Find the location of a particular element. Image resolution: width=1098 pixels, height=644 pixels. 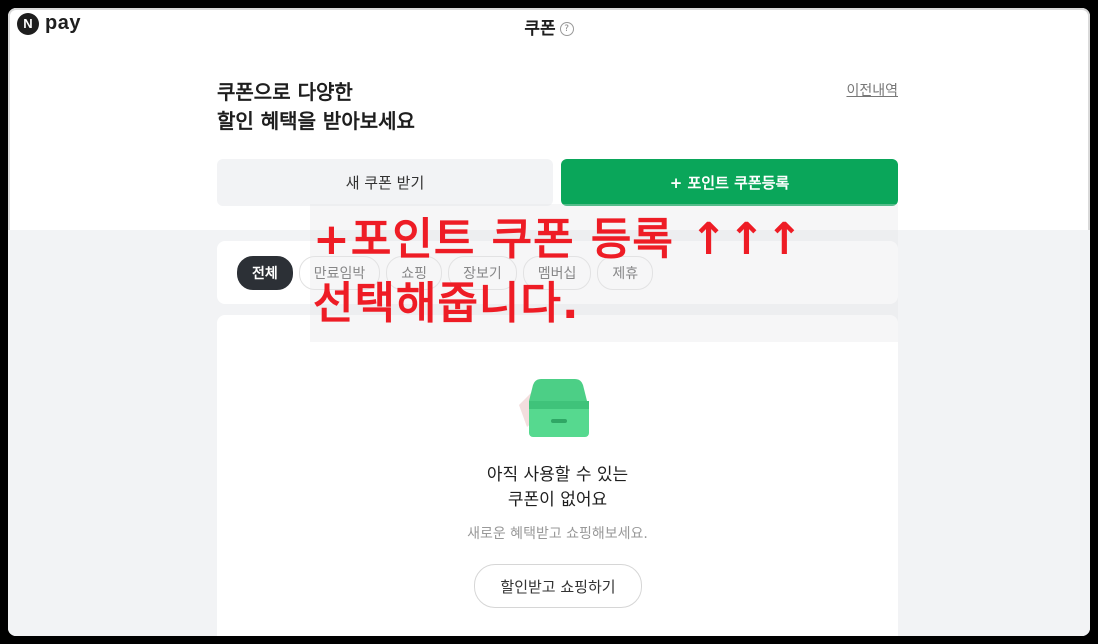

page-title-text: 쿠폰 is located at coordinates (540, 29).